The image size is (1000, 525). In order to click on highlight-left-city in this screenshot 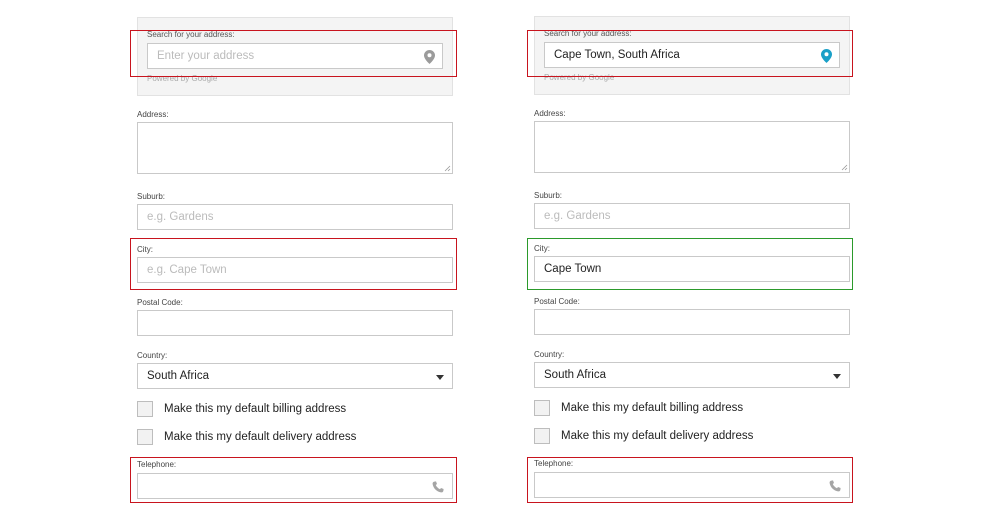, I will do `click(293, 264)`.